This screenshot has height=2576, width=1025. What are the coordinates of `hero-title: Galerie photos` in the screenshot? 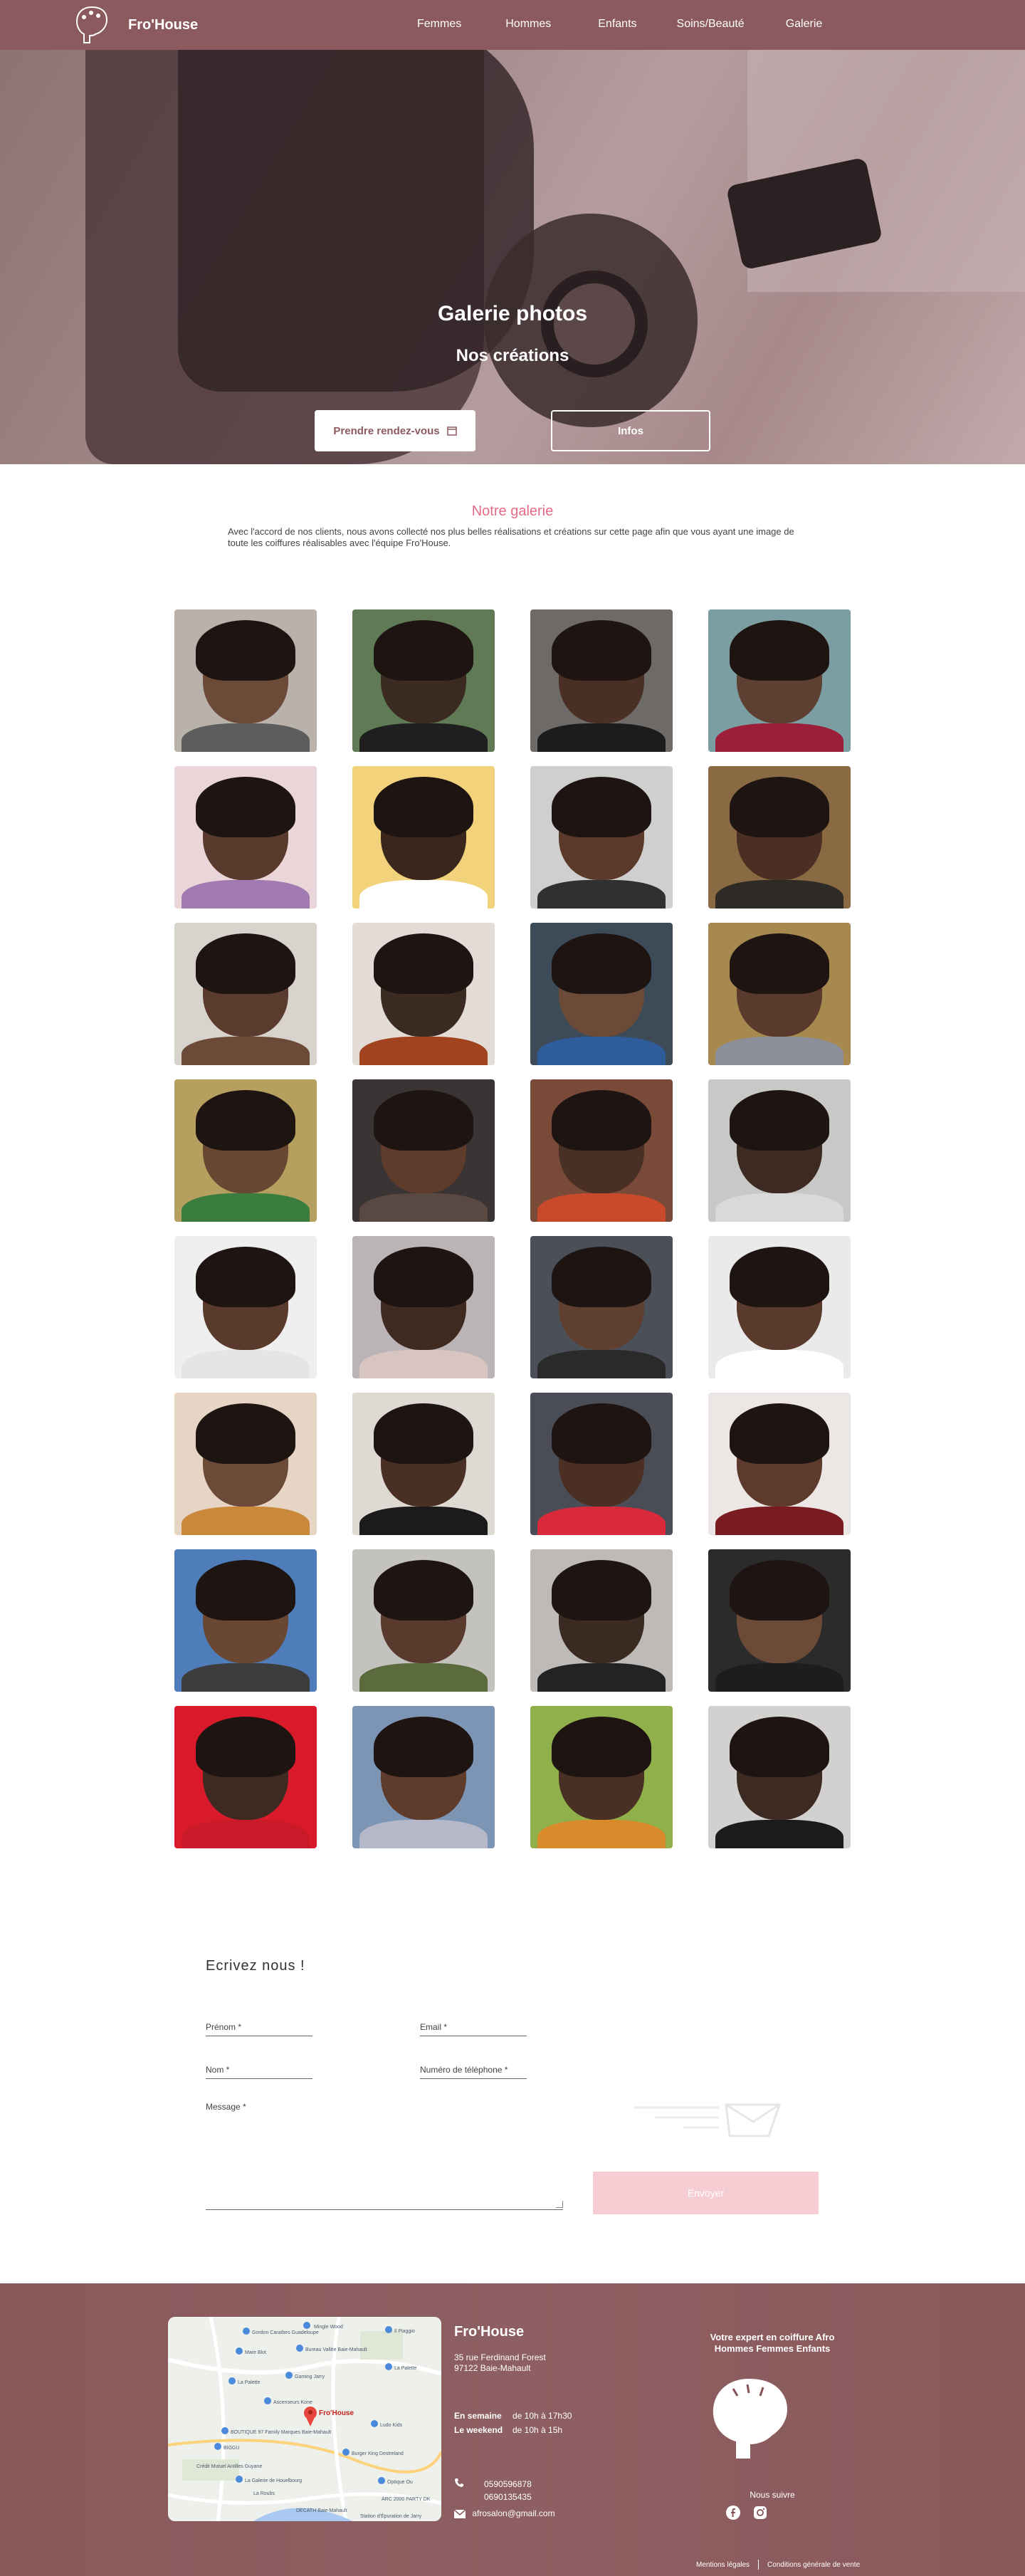 It's located at (512, 313).